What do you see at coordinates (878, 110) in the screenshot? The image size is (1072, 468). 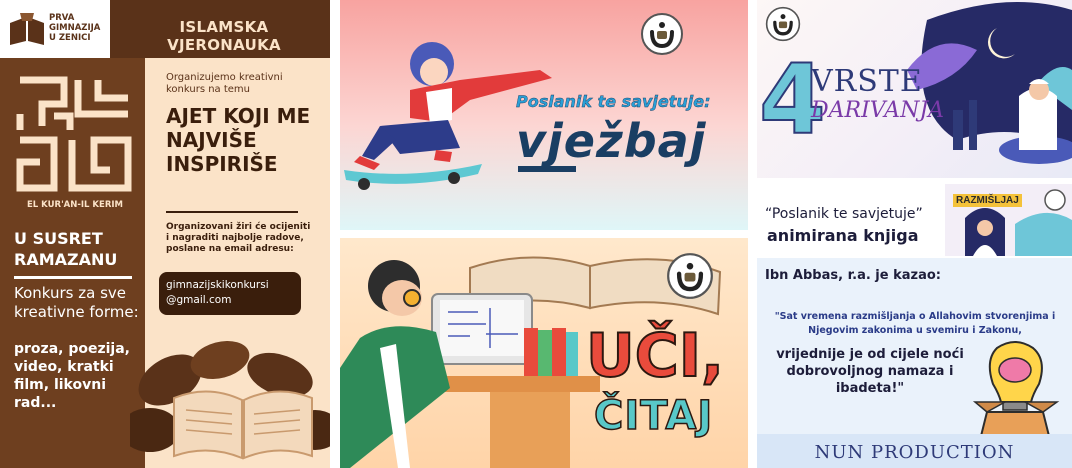 I see `darivanja-title: DARIVANJA` at bounding box center [878, 110].